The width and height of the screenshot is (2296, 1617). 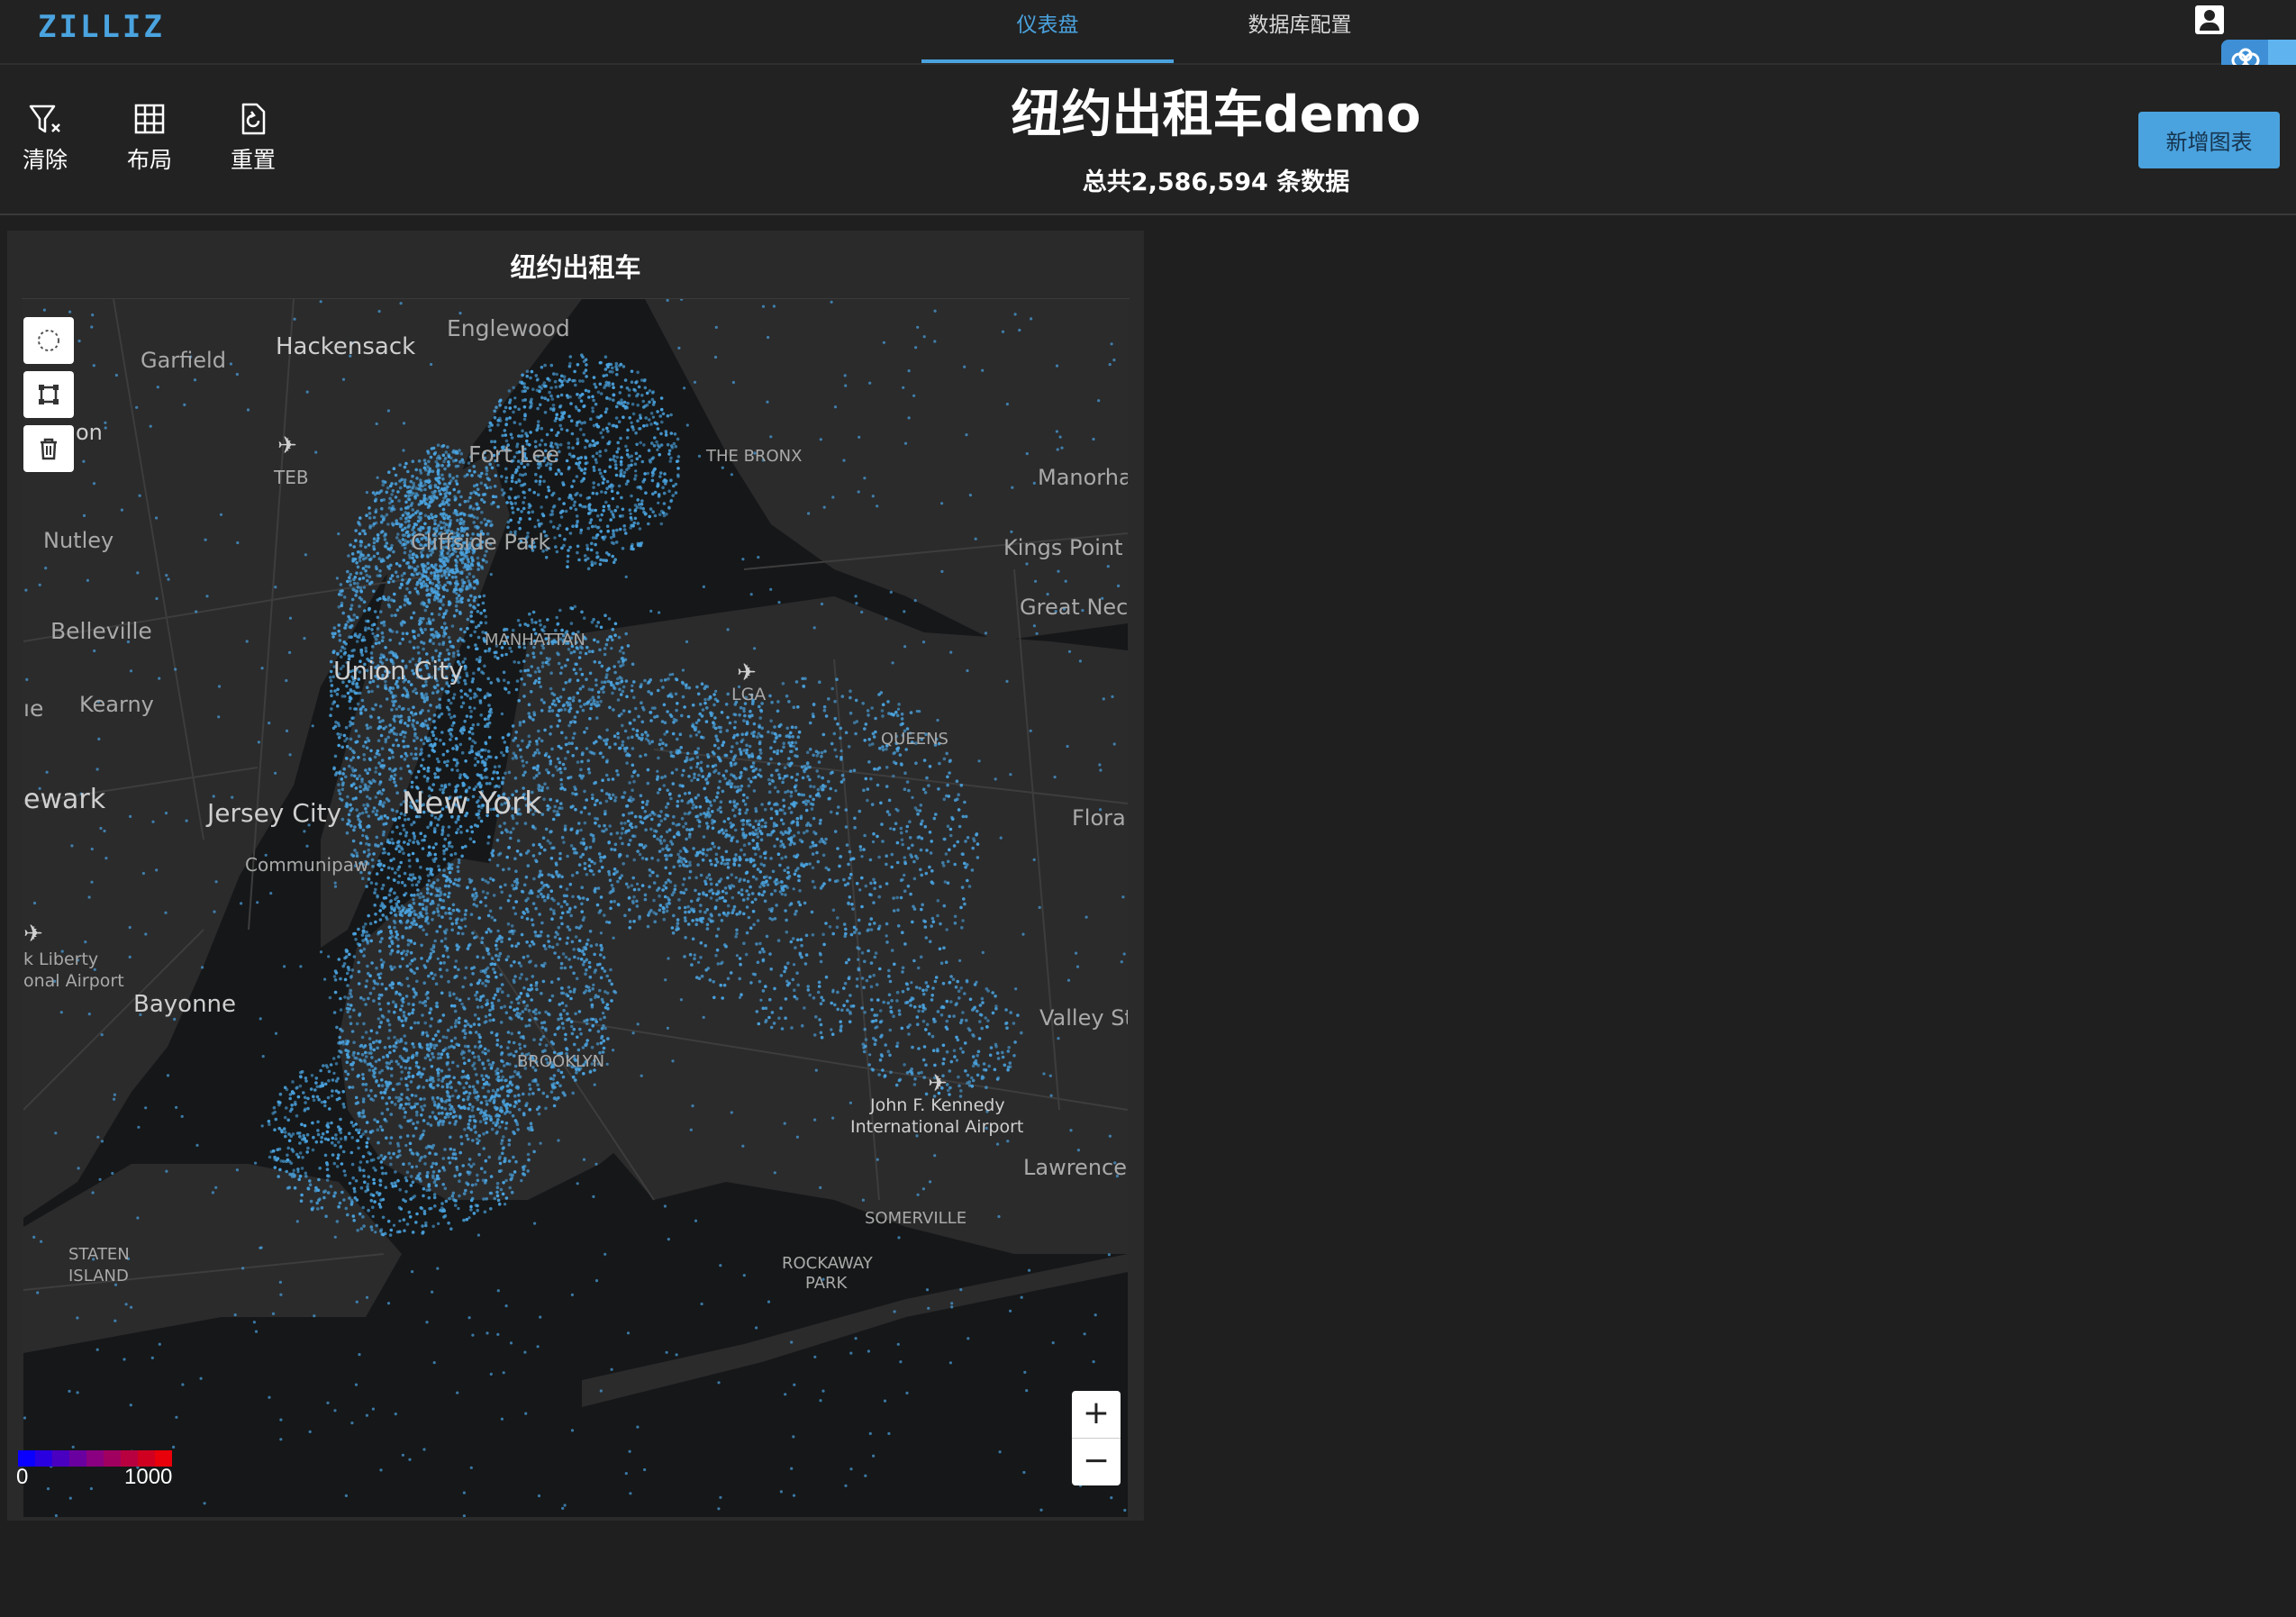 I want to click on zoom-in-button: +, so click(x=1096, y=1415).